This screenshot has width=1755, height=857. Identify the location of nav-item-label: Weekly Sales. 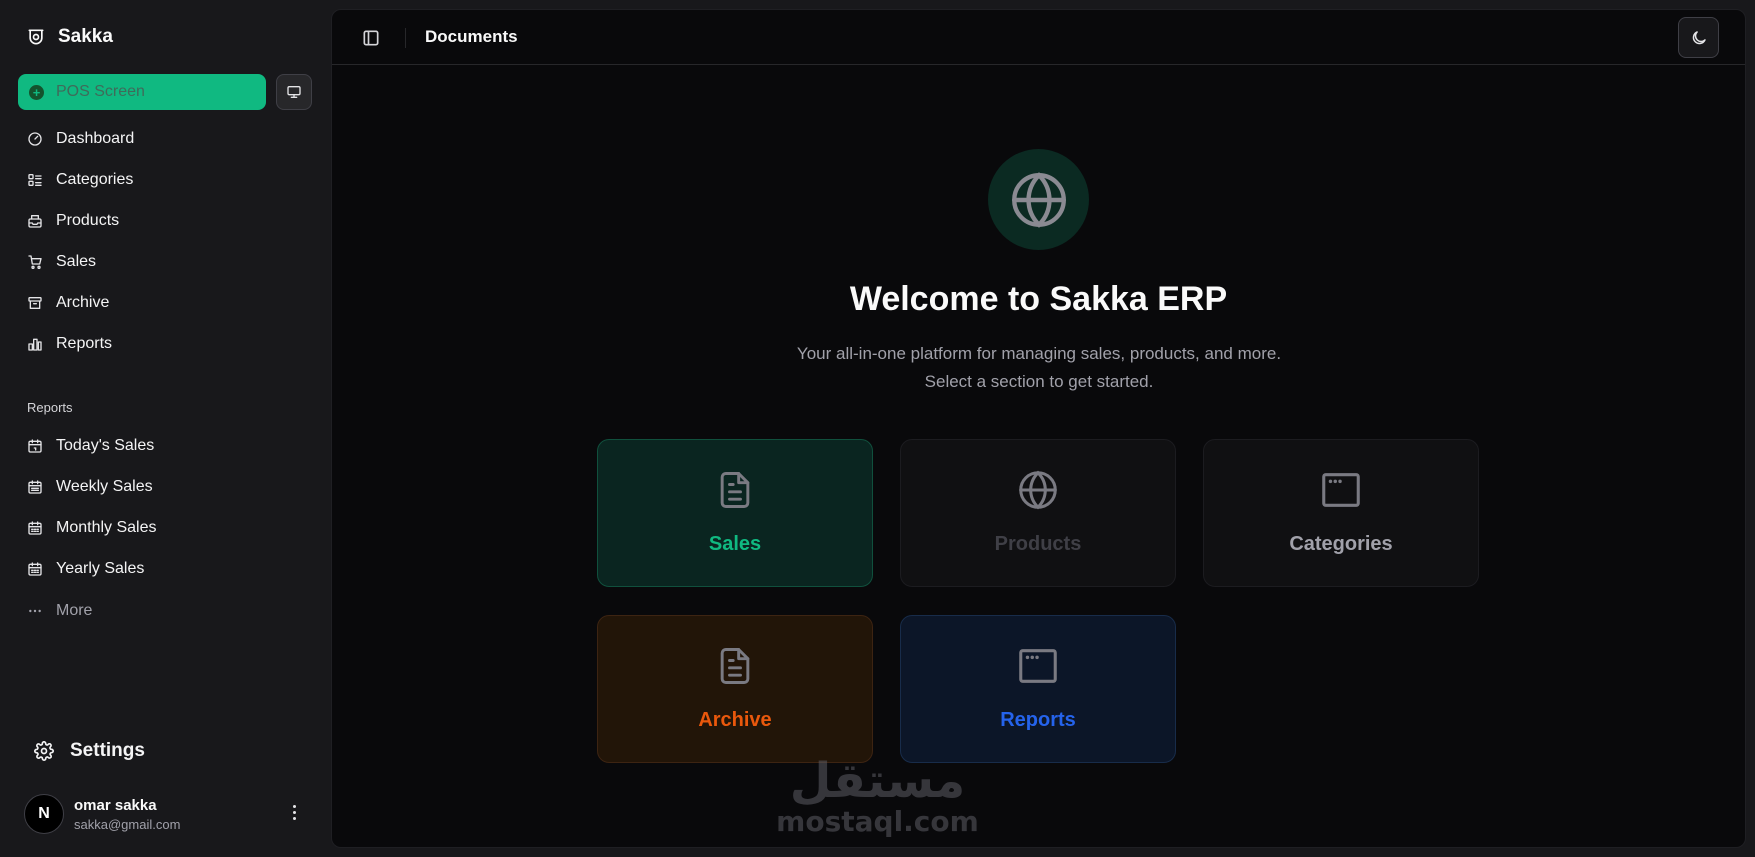
(104, 486).